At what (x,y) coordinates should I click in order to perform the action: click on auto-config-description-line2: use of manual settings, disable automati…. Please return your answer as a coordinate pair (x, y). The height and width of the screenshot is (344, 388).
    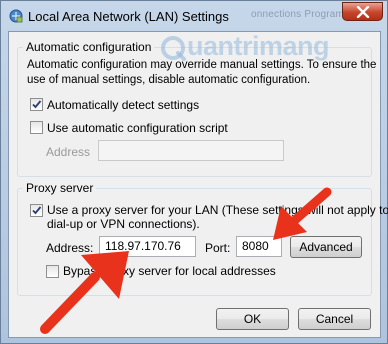
    Looking at the image, I should click on (169, 80).